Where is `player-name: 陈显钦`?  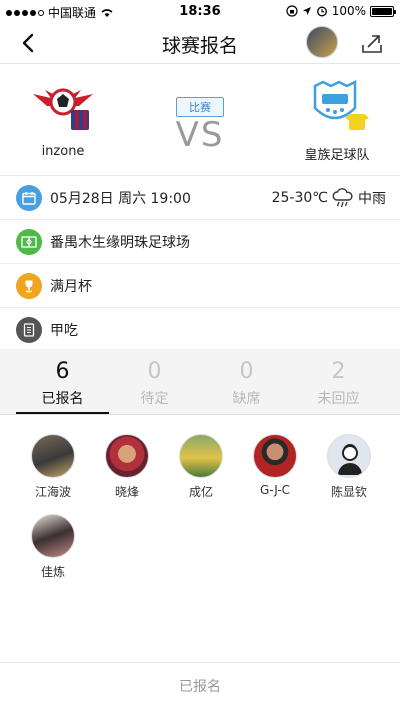
player-name: 陈显钦 is located at coordinates (348, 492).